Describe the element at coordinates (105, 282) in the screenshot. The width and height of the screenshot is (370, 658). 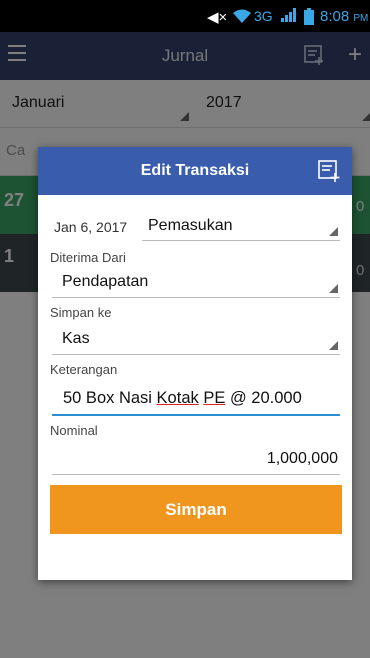
I see `received-from-select: Pendapatan` at that location.